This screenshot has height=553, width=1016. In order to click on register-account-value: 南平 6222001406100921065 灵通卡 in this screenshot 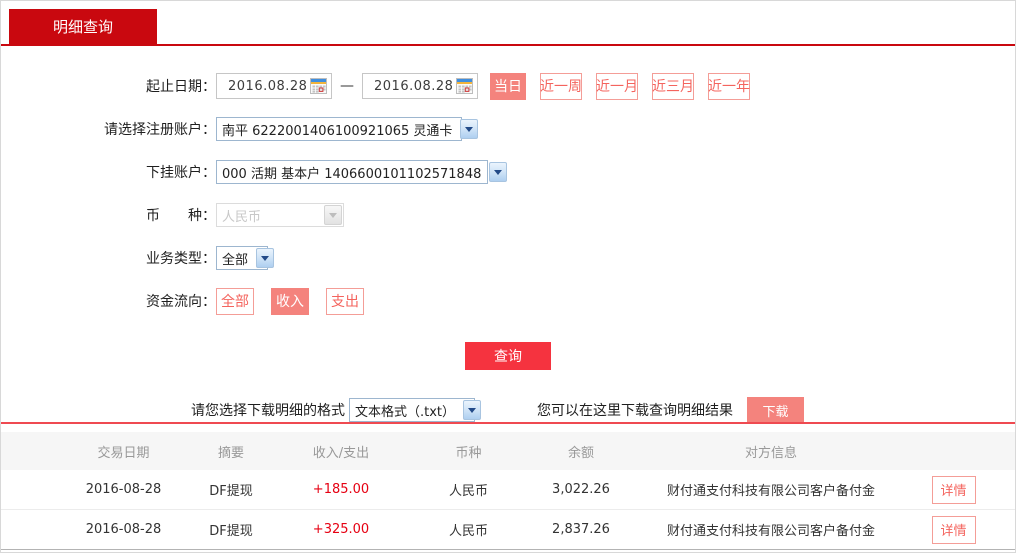, I will do `click(337, 131)`.